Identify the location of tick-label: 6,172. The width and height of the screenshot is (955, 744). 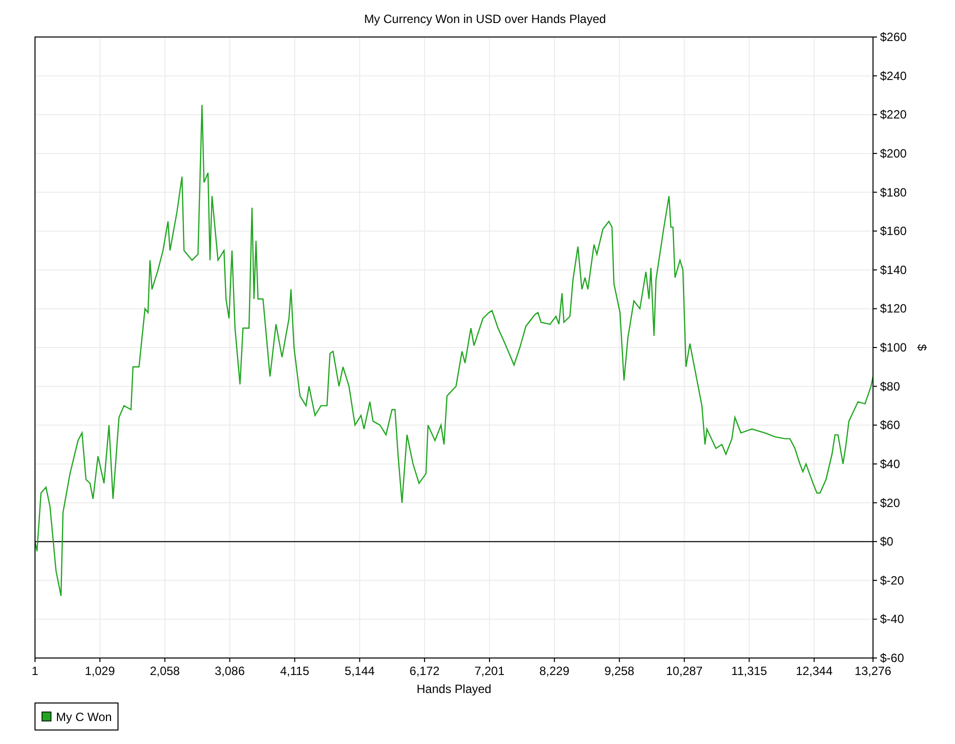
(425, 671).